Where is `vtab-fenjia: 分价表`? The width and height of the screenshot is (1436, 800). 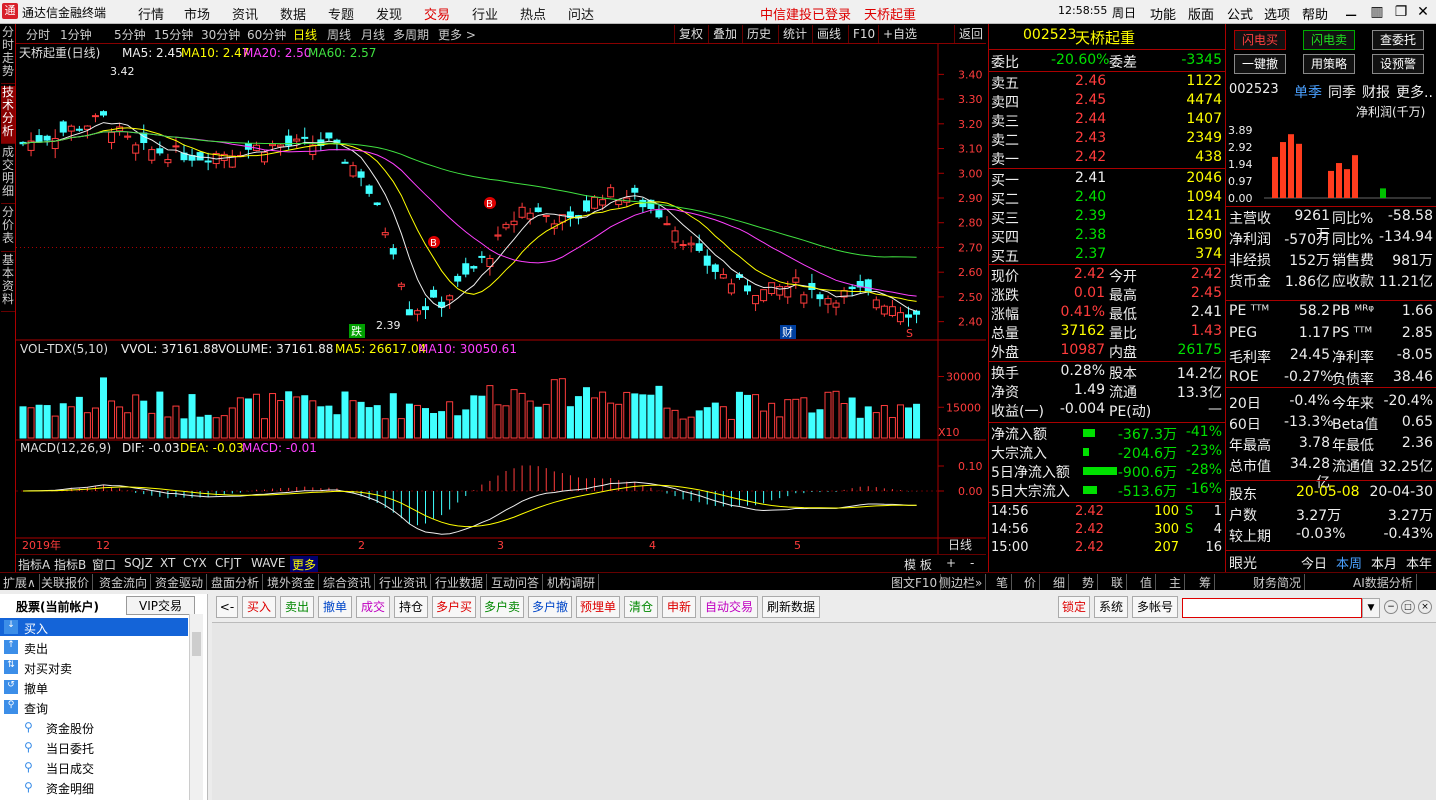
vtab-fenjia: 分价表 is located at coordinates (8, 229).